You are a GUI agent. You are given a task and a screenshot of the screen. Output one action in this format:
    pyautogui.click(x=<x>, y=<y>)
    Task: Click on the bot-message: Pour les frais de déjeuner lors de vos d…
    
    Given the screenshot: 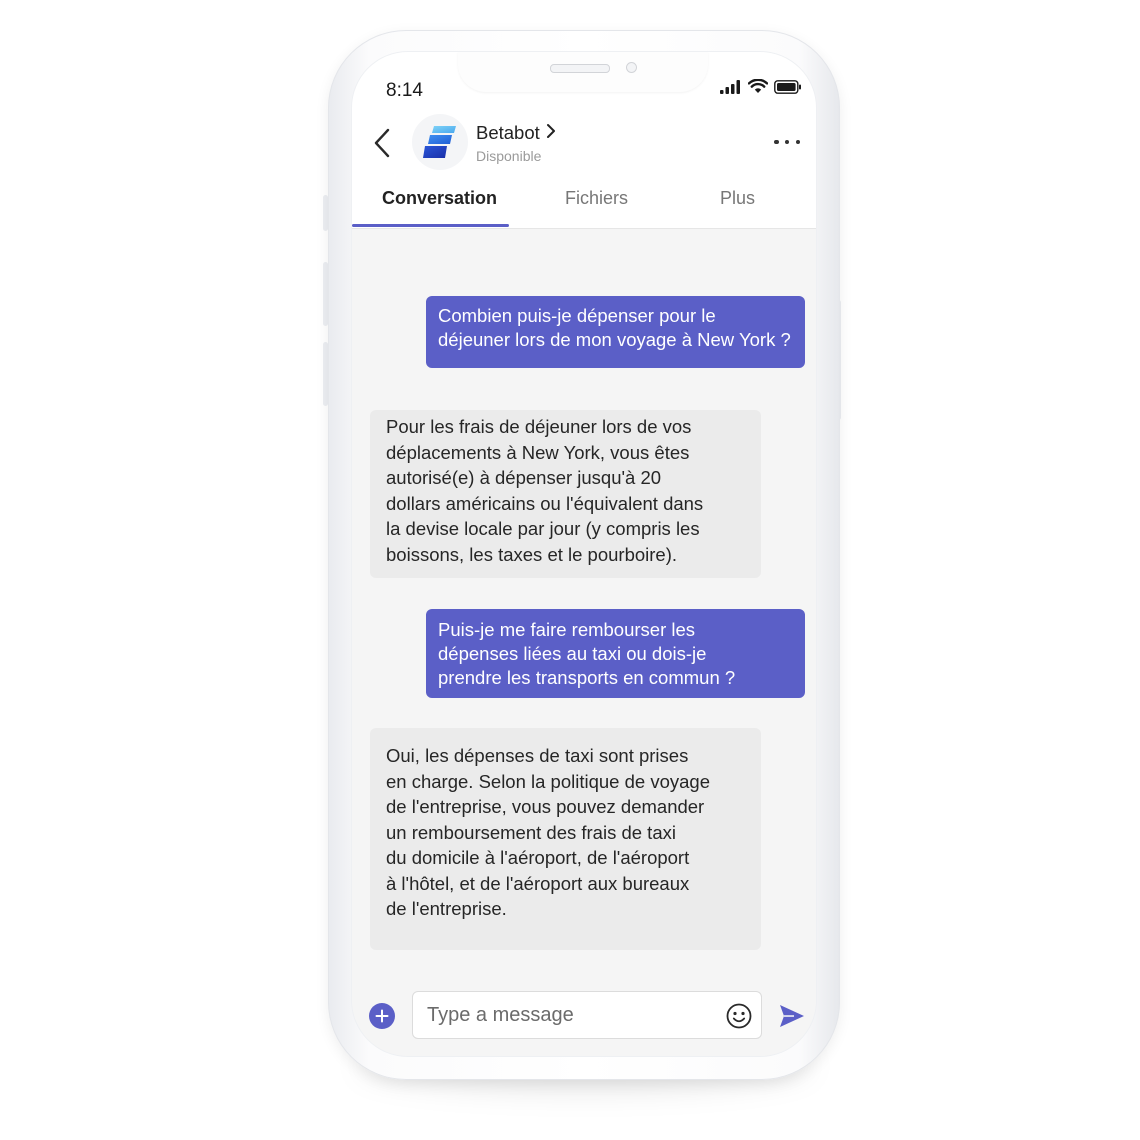 What is the action you would take?
    pyautogui.click(x=565, y=494)
    